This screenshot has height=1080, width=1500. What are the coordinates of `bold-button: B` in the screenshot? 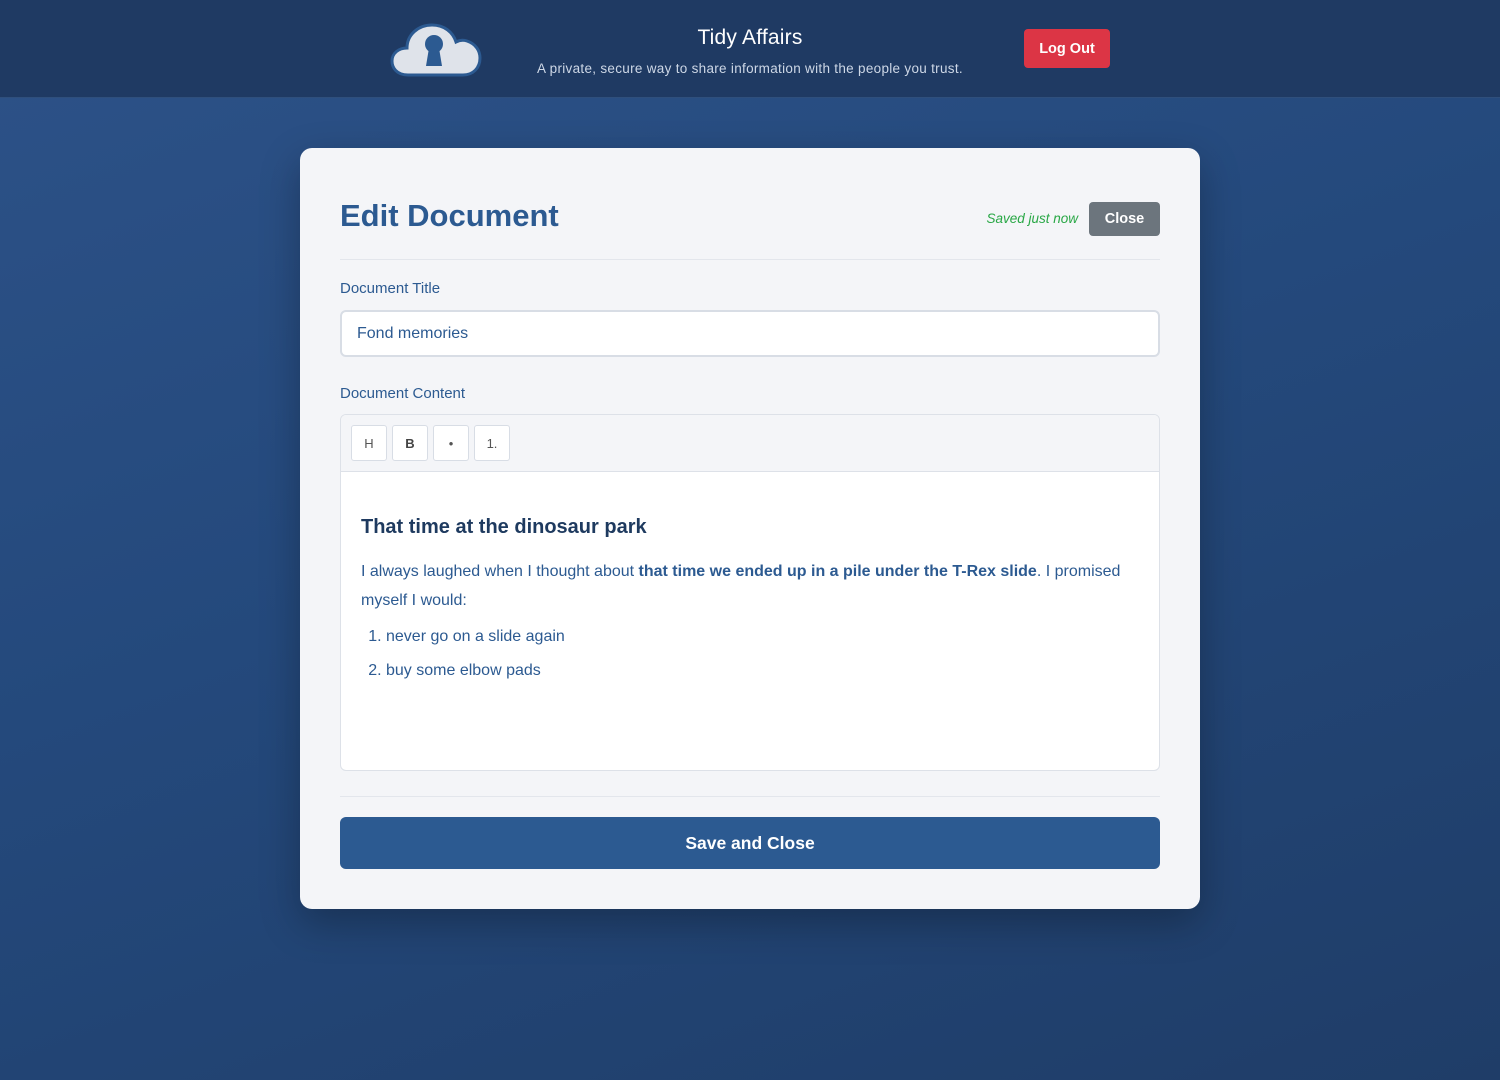 It's located at (410, 443).